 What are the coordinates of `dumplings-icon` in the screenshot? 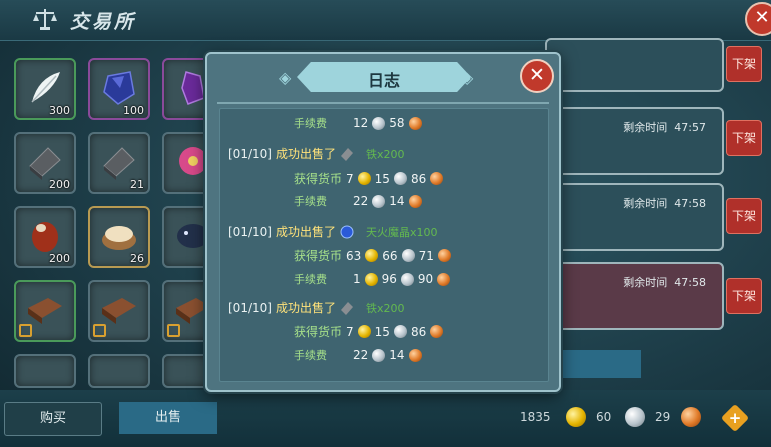 It's located at (119, 238).